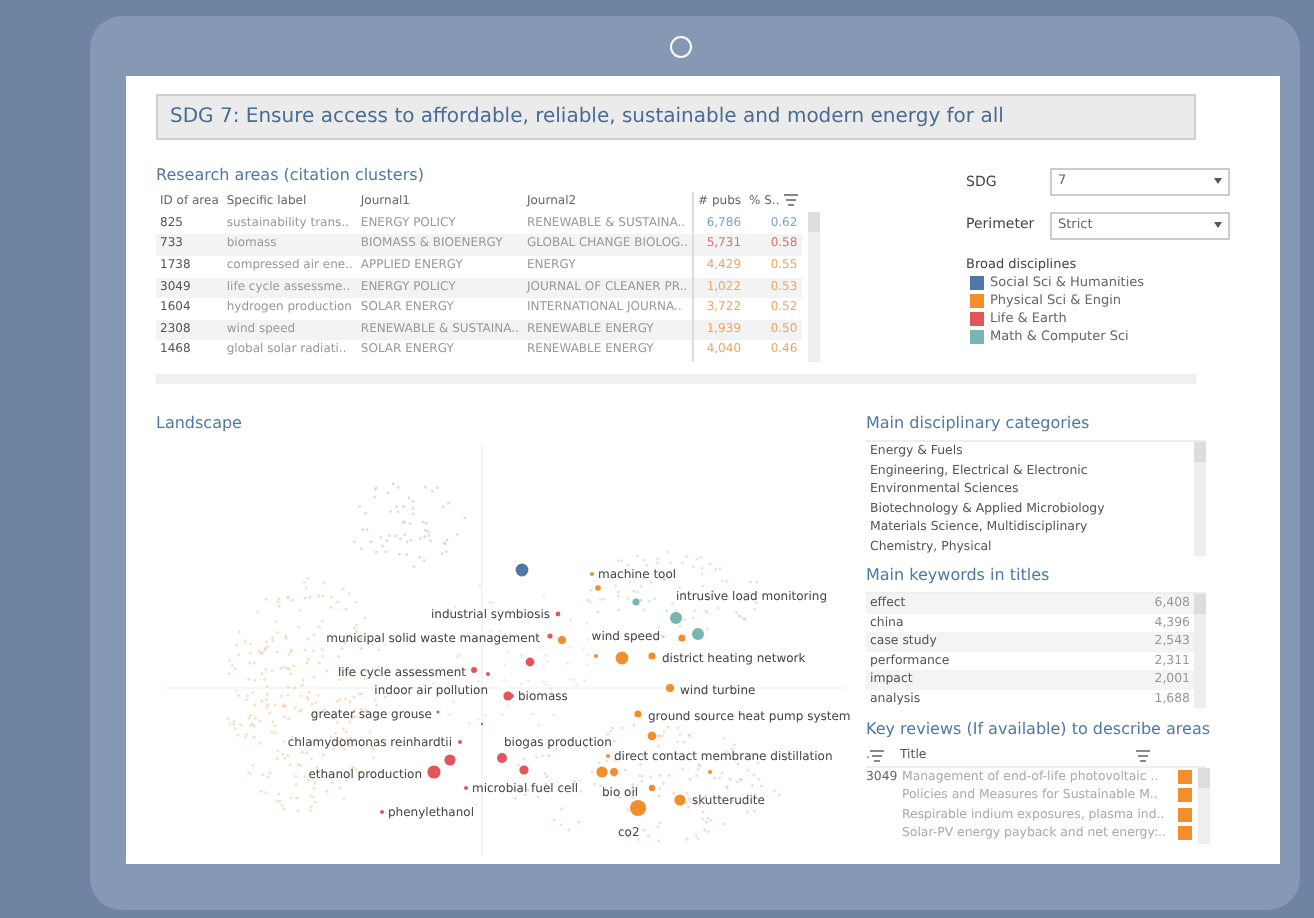  What do you see at coordinates (681, 47) in the screenshot?
I see `camera-icon` at bounding box center [681, 47].